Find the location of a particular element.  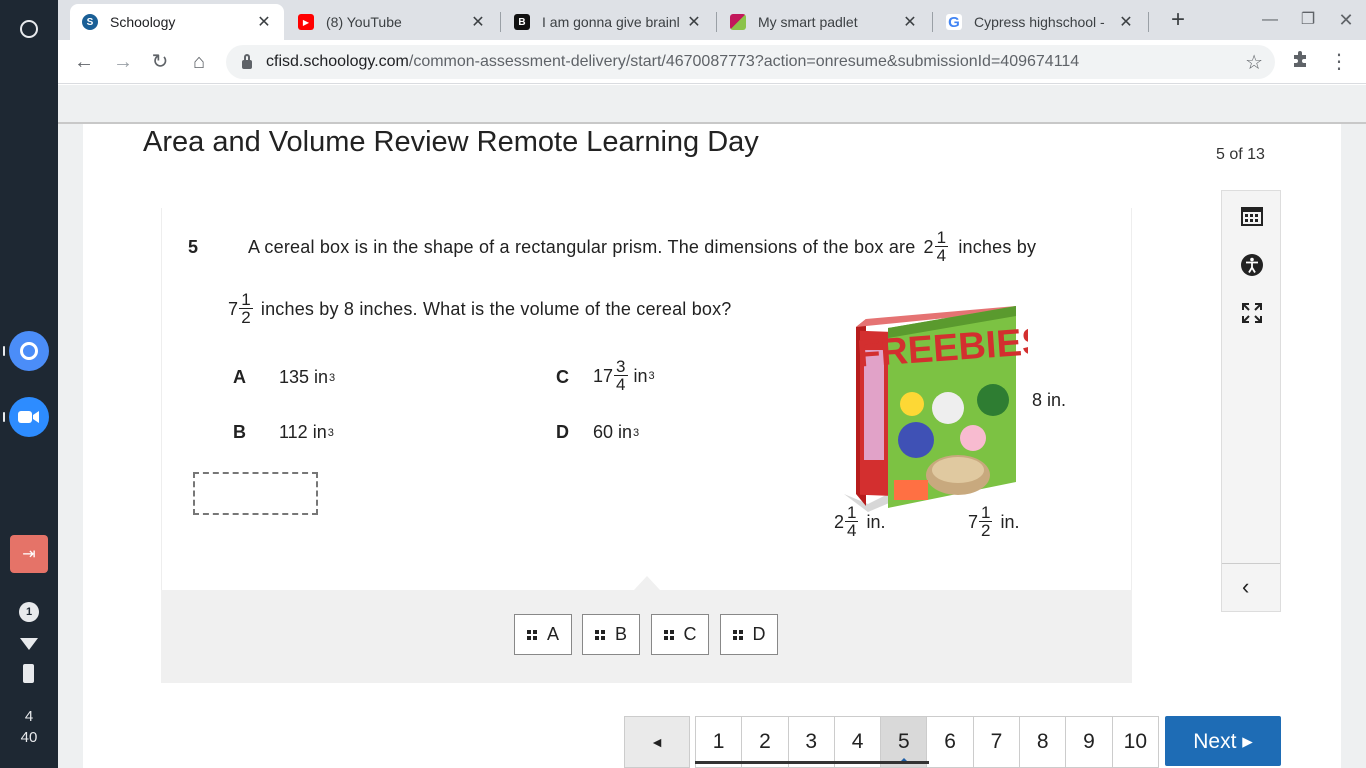

choice-a-letter: A is located at coordinates (239, 377).